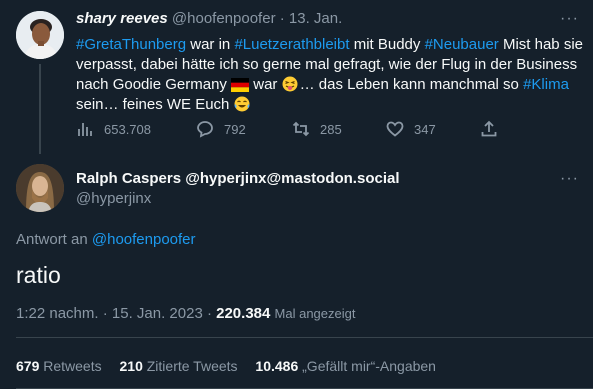 The image size is (593, 389). What do you see at coordinates (291, 84) in the screenshot?
I see `tongue-wink-emoji-icon` at bounding box center [291, 84].